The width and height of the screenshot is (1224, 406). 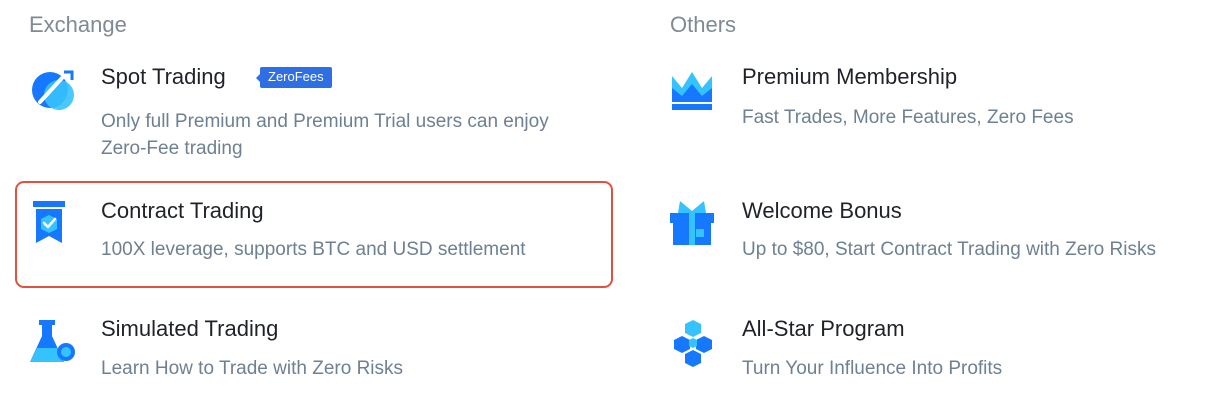 I want to click on flask-icon, so click(x=52, y=344).